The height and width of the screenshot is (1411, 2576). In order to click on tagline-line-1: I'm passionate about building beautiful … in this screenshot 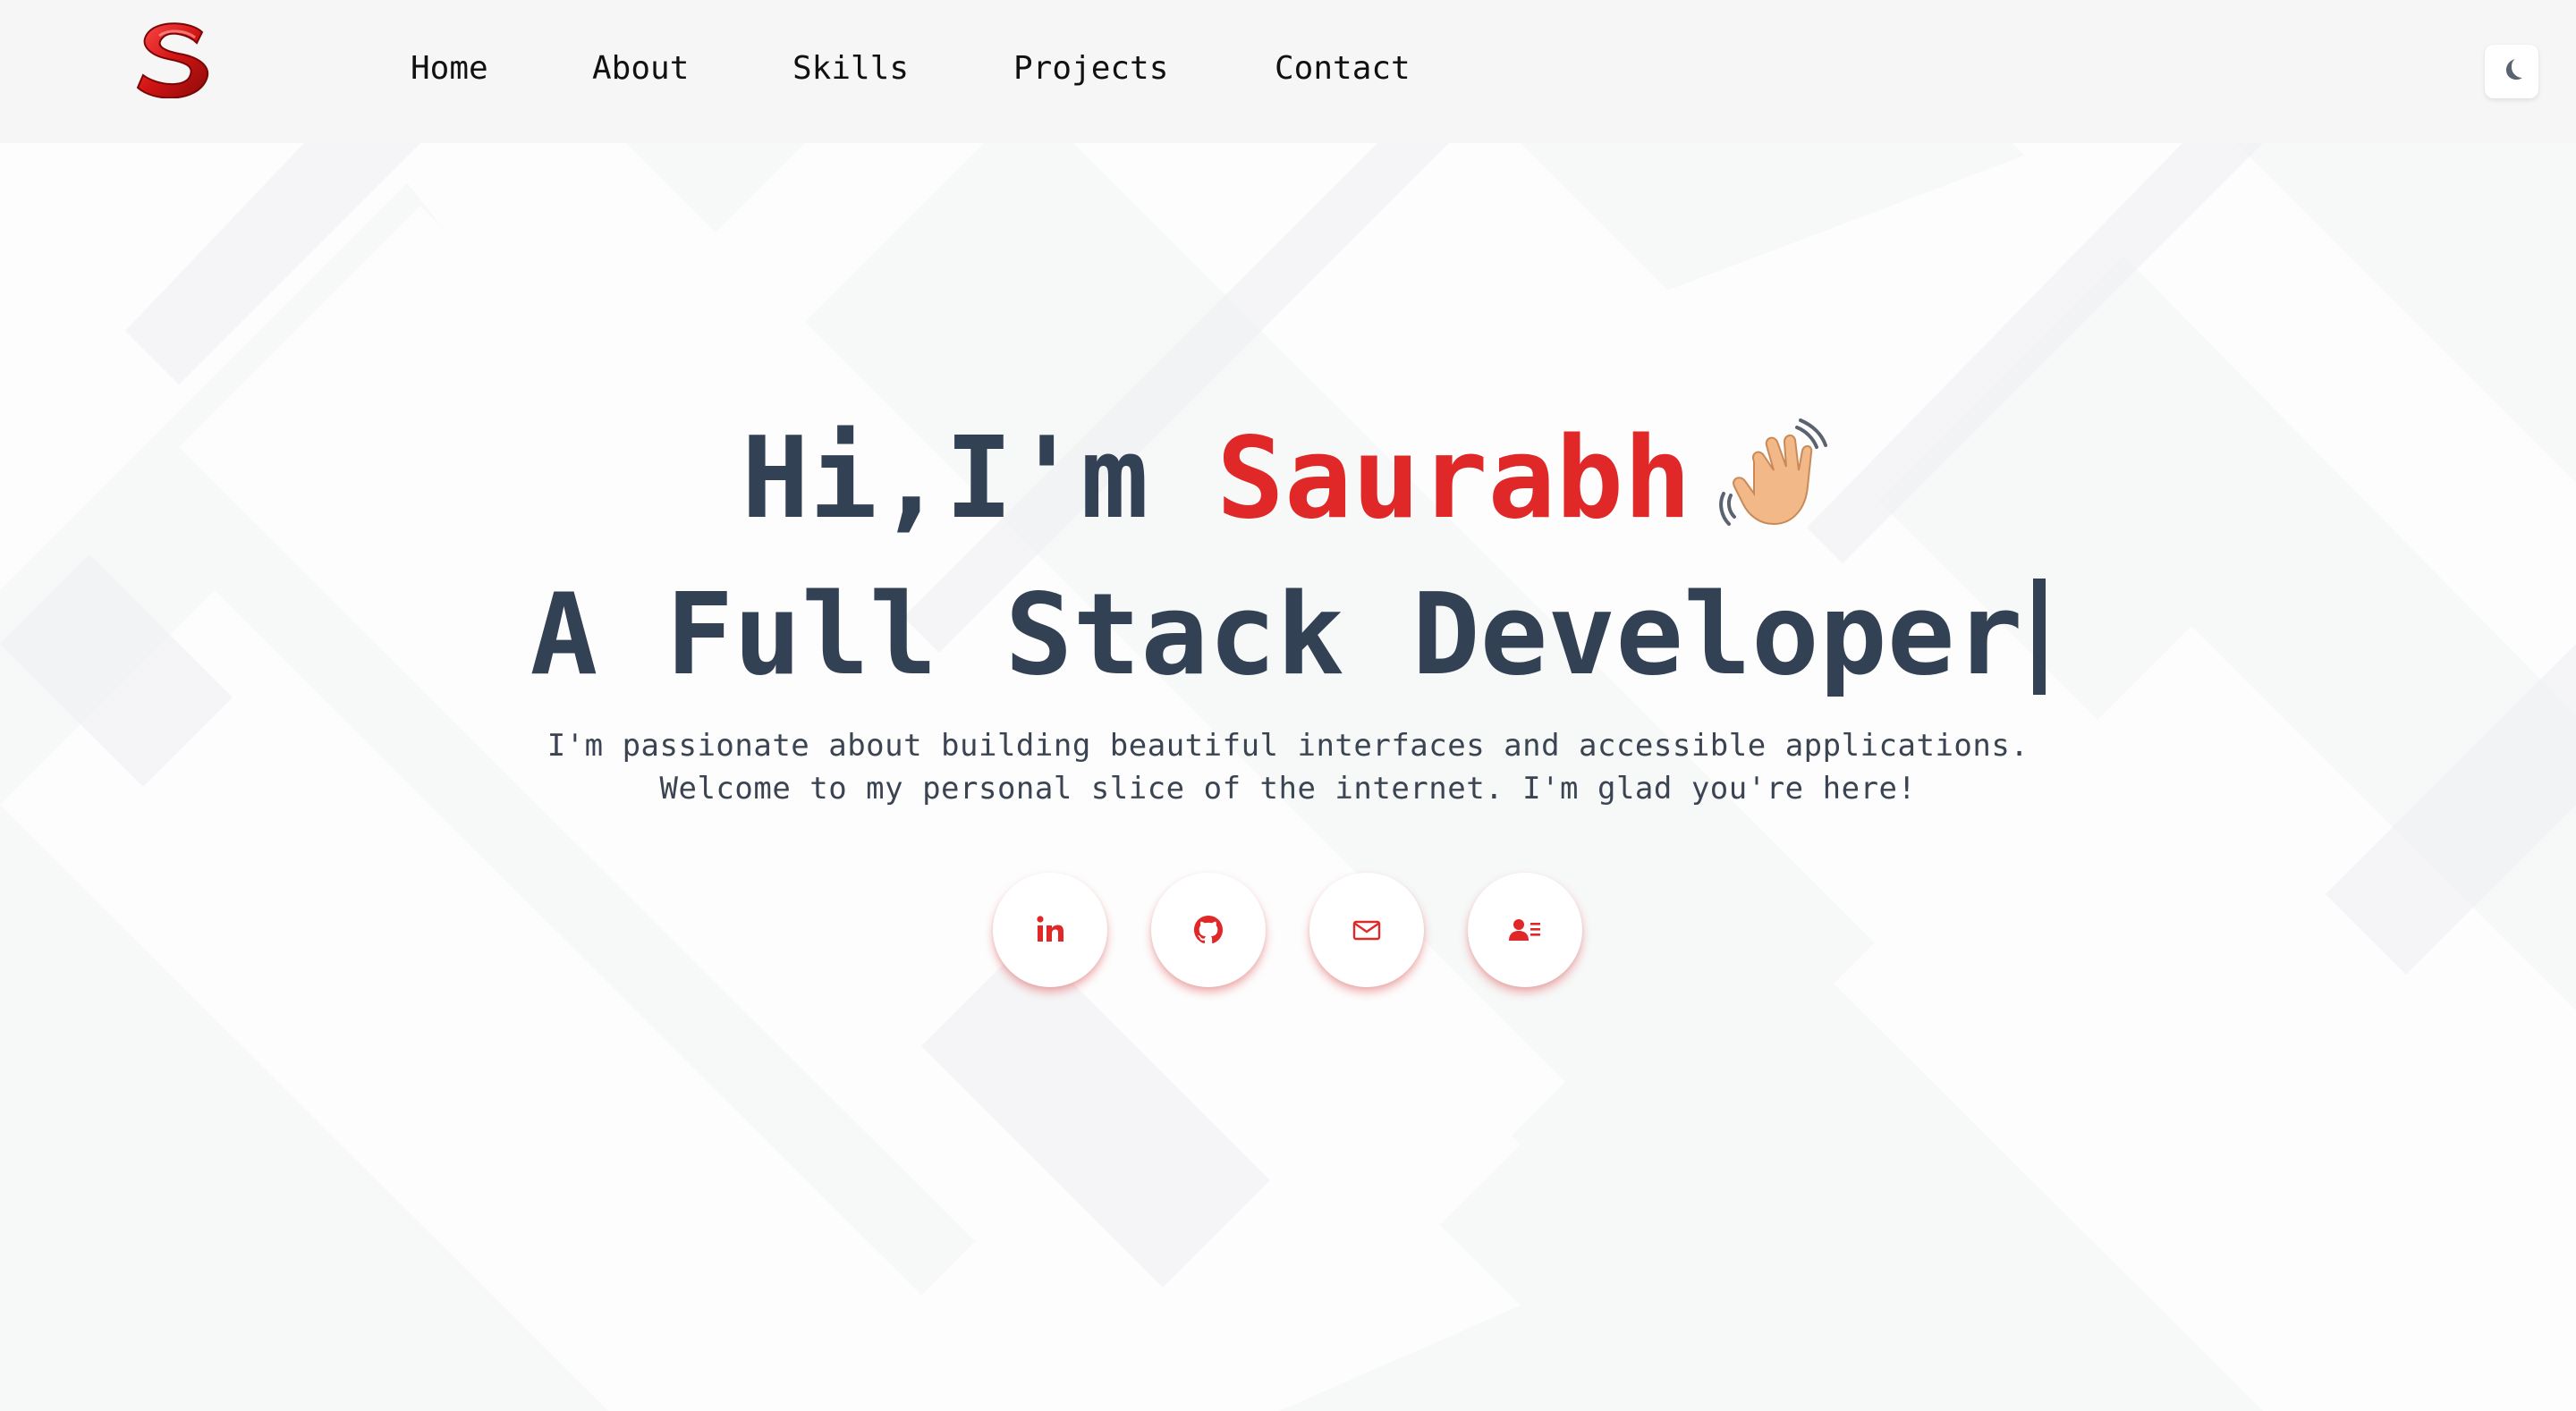, I will do `click(1288, 746)`.